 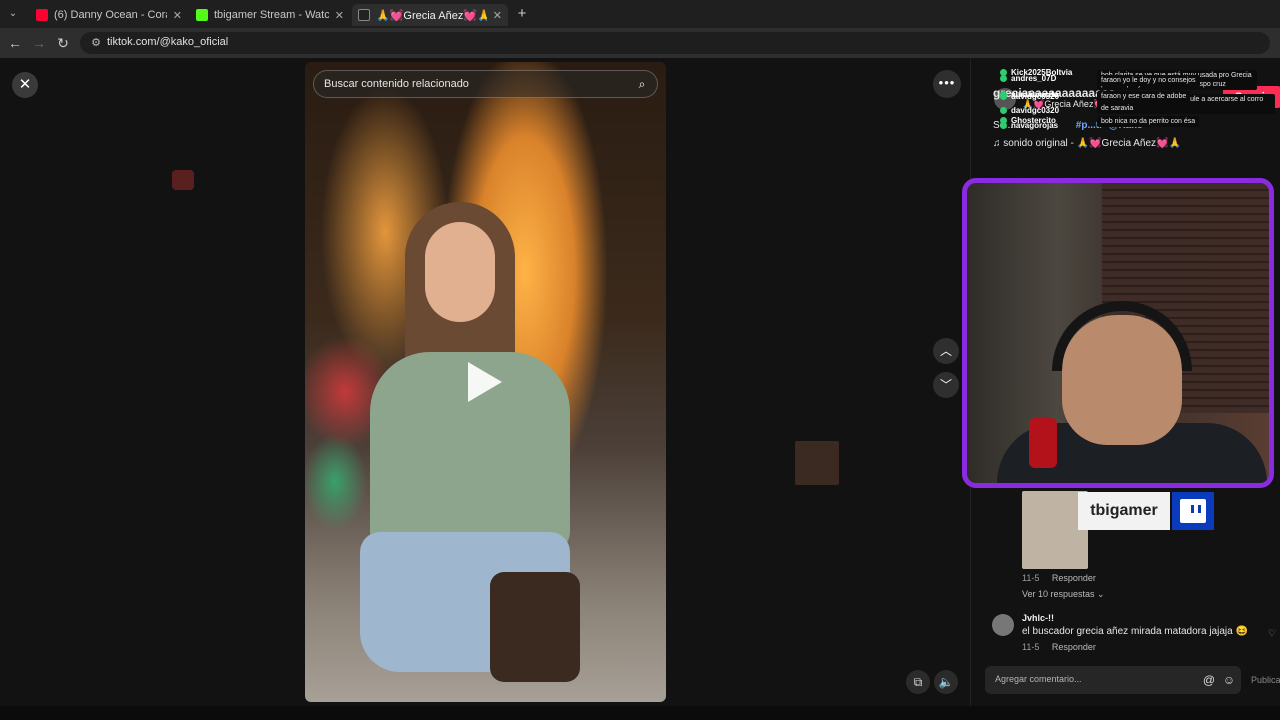 What do you see at coordinates (39, 43) in the screenshot?
I see `forward-icon: →` at bounding box center [39, 43].